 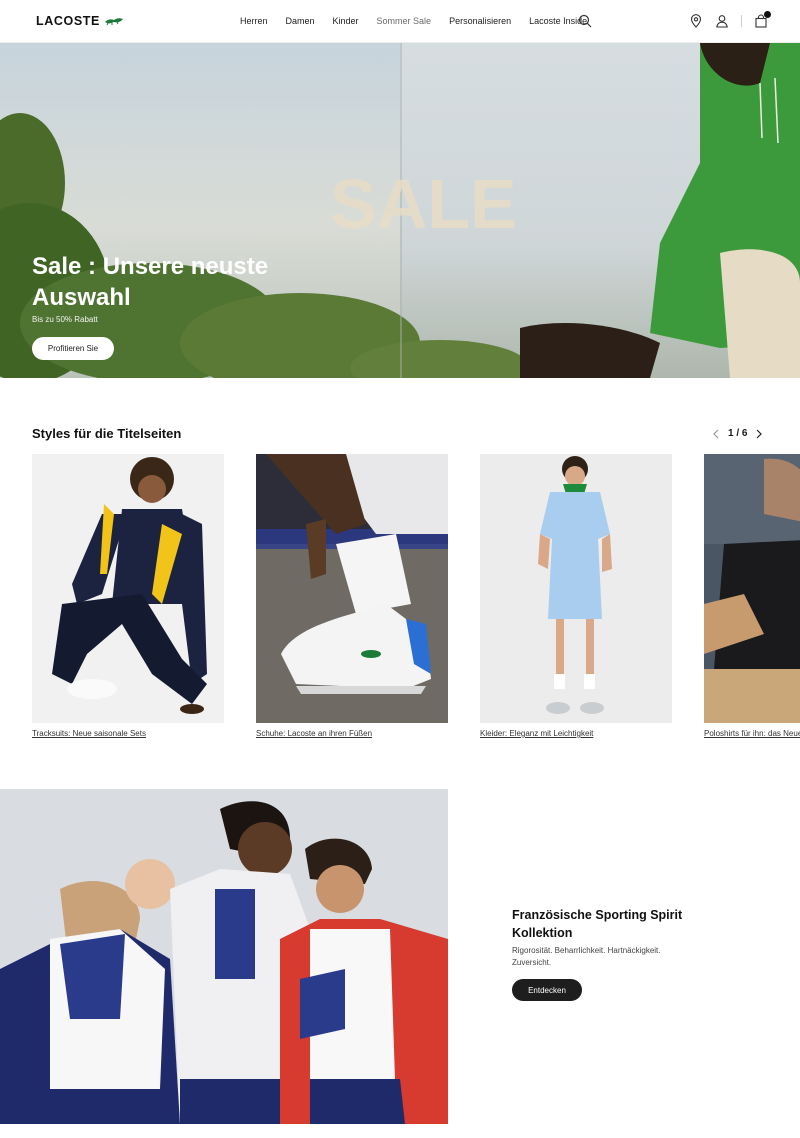 What do you see at coordinates (730, 19) in the screenshot?
I see `header-actions` at bounding box center [730, 19].